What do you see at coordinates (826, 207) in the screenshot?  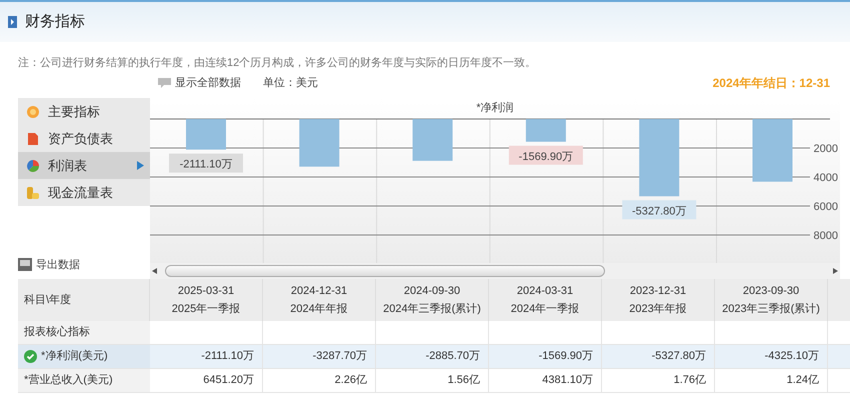 I see `axis-tick-label: 6000` at bounding box center [826, 207].